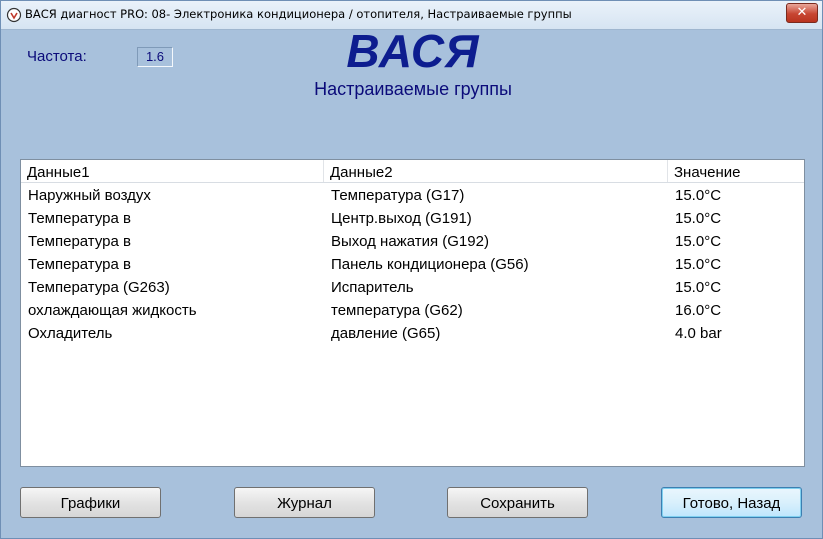  I want to click on cell-data2: Температура (G17), so click(398, 195).